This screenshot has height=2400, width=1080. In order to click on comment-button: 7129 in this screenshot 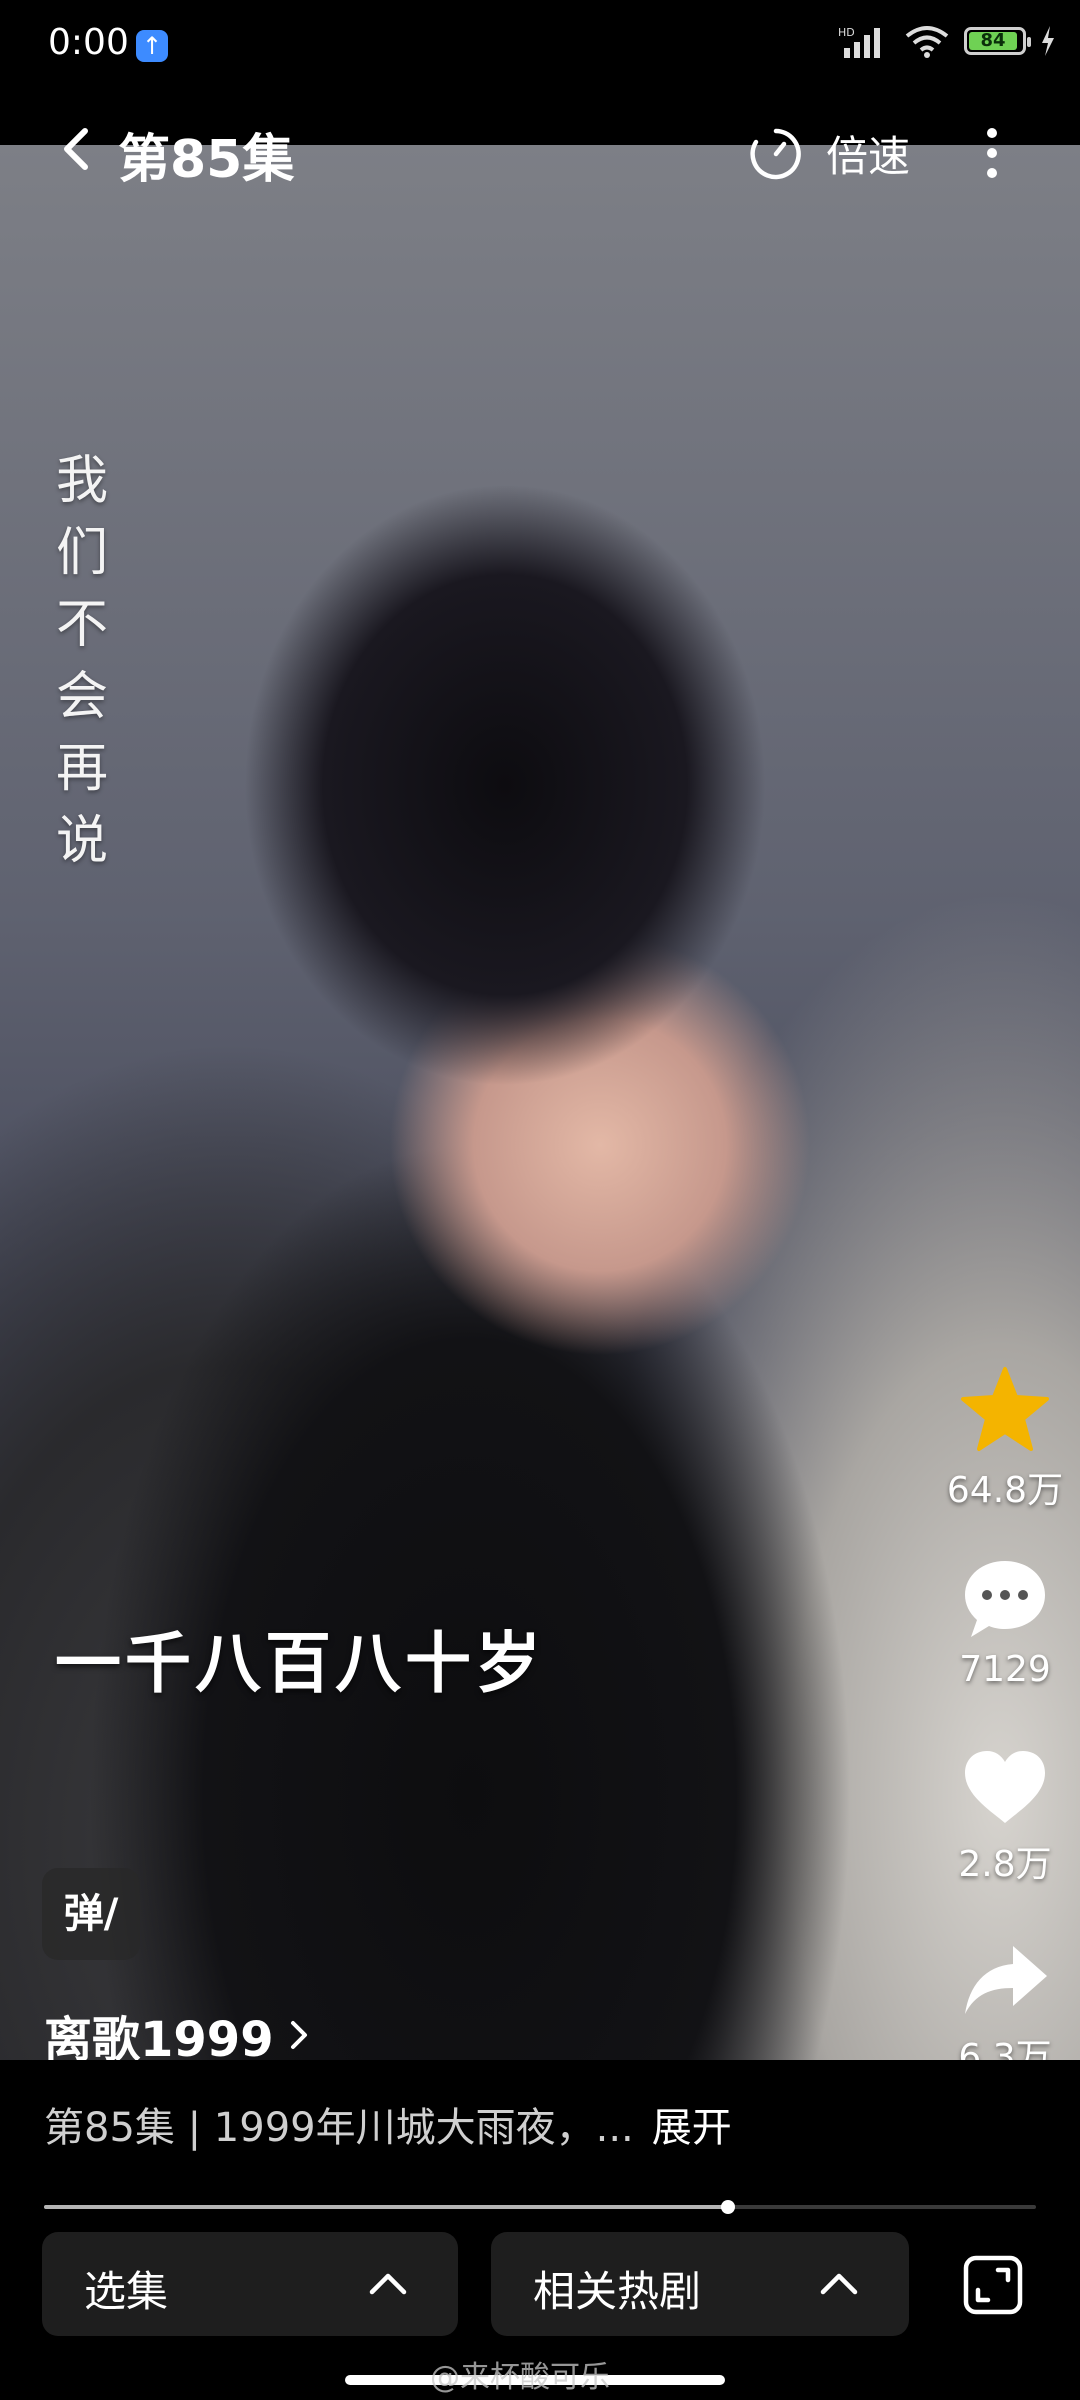, I will do `click(1005, 1623)`.